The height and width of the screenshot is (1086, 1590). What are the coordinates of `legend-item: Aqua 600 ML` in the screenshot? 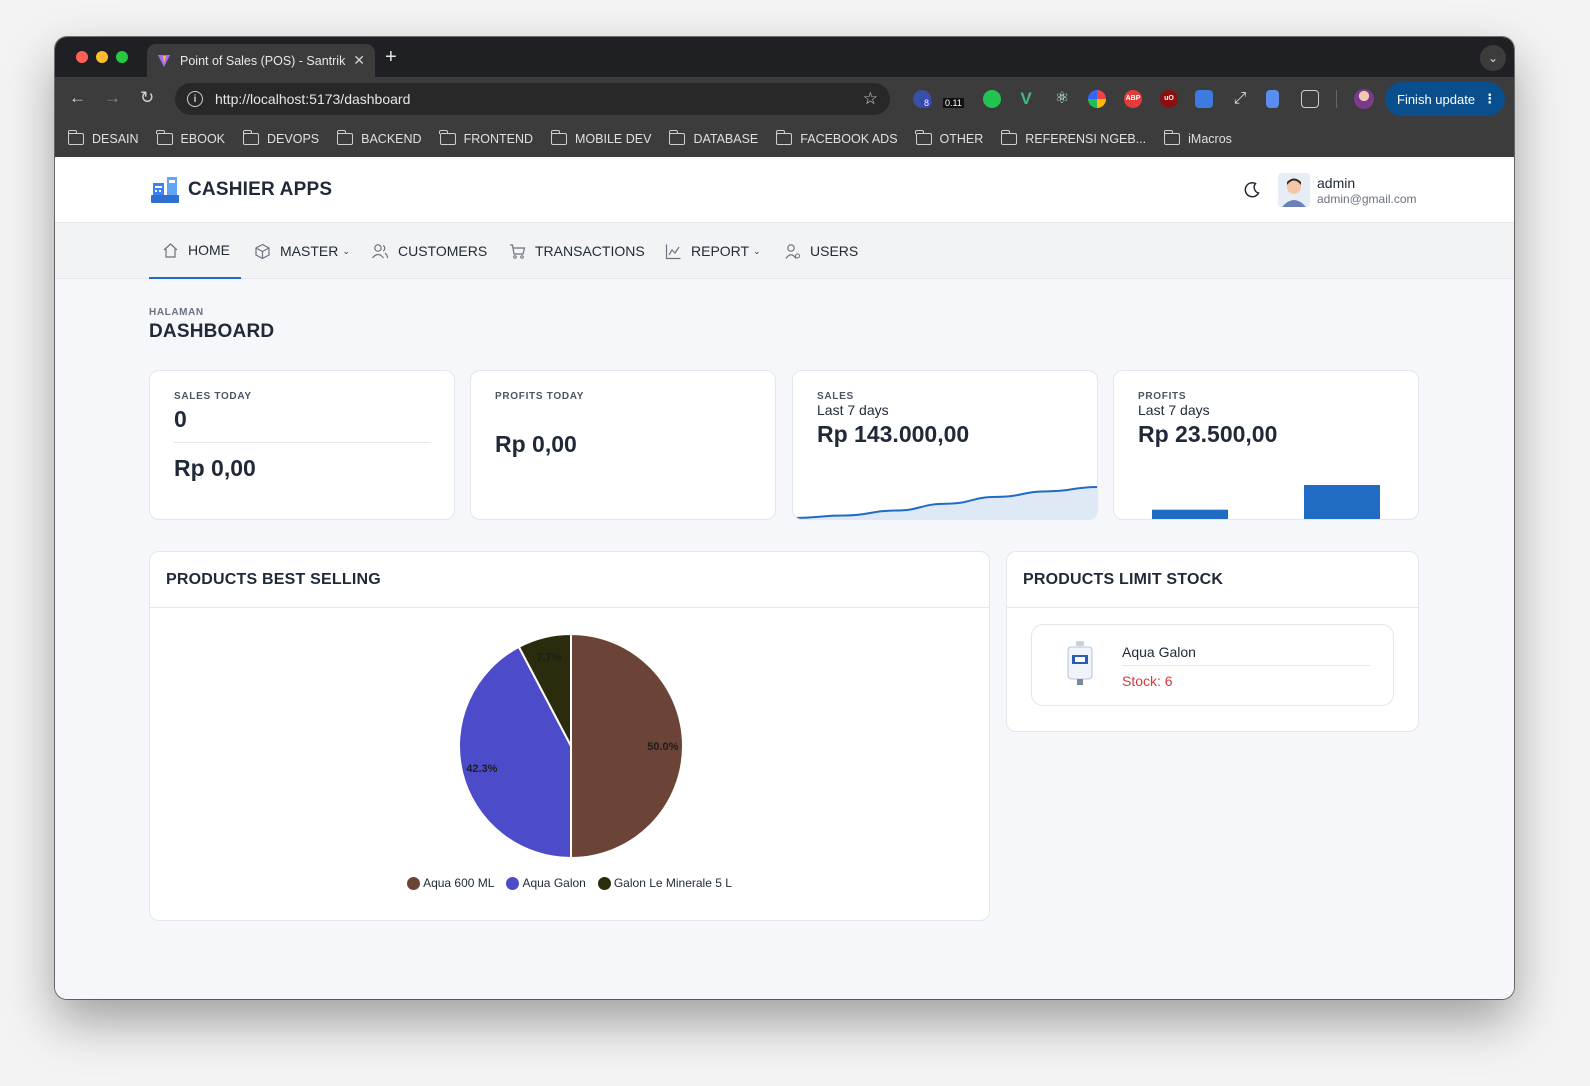 It's located at (450, 883).